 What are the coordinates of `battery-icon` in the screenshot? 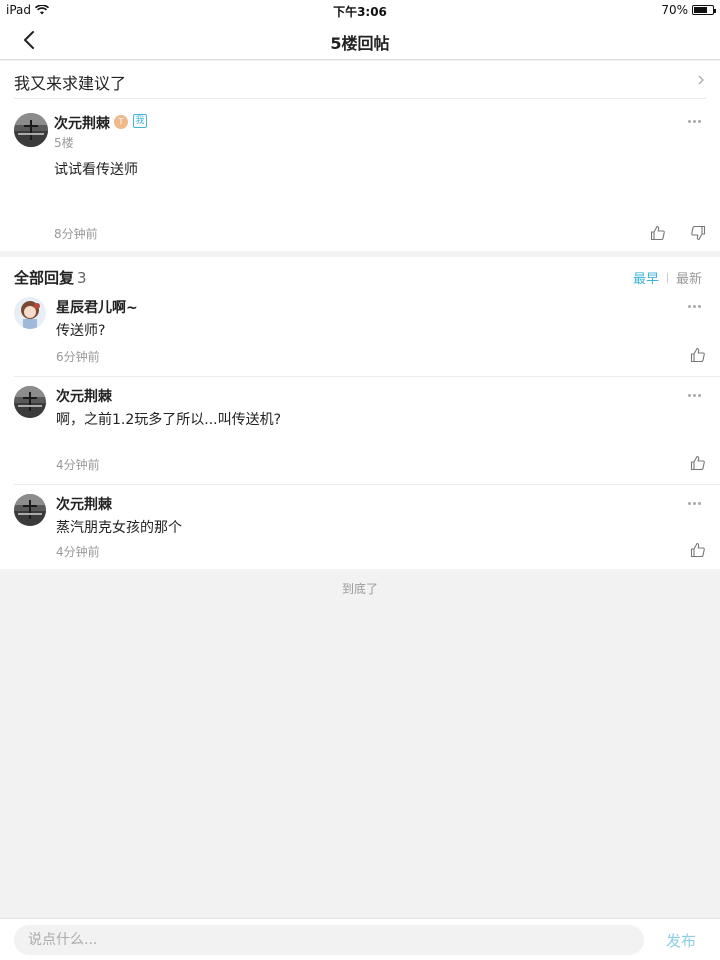 It's located at (704, 10).